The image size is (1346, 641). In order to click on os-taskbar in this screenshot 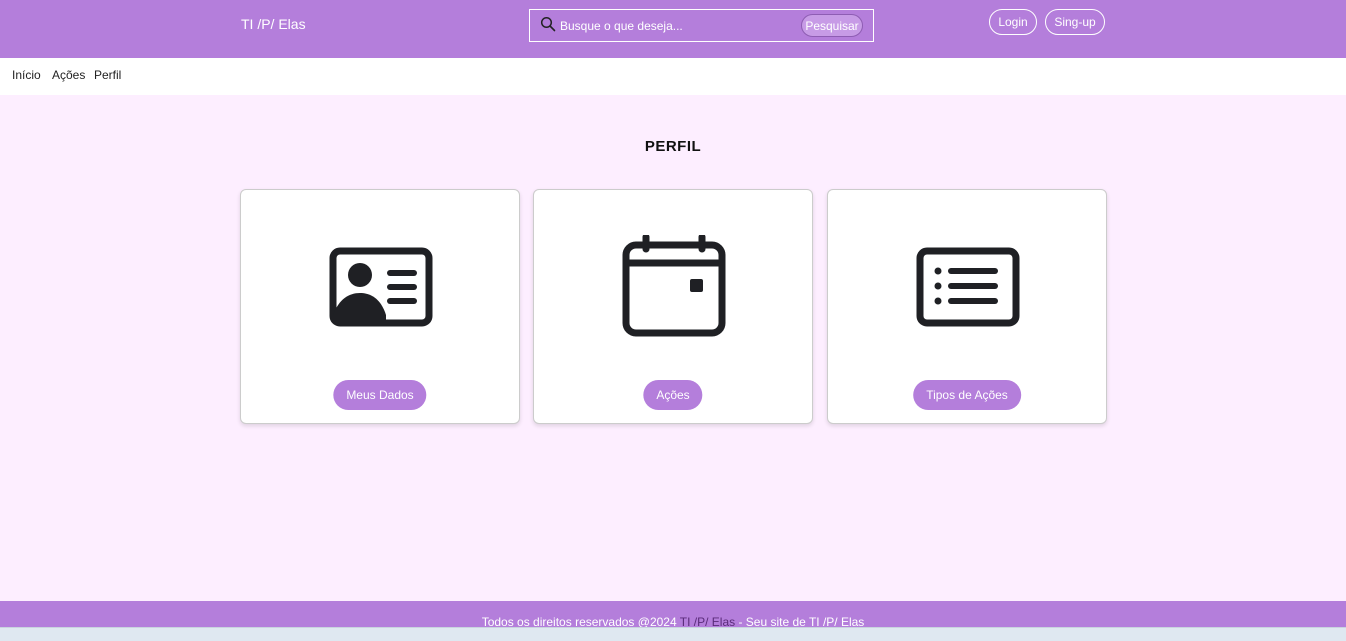, I will do `click(673, 634)`.